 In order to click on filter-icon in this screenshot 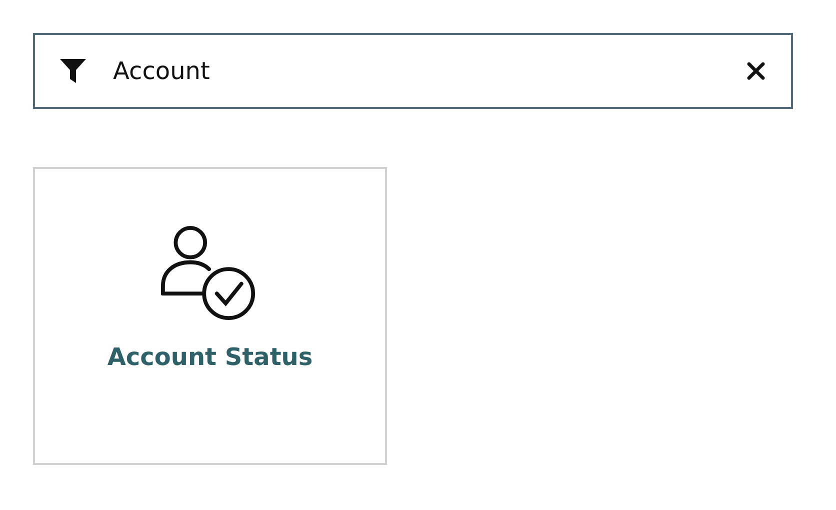, I will do `click(73, 71)`.